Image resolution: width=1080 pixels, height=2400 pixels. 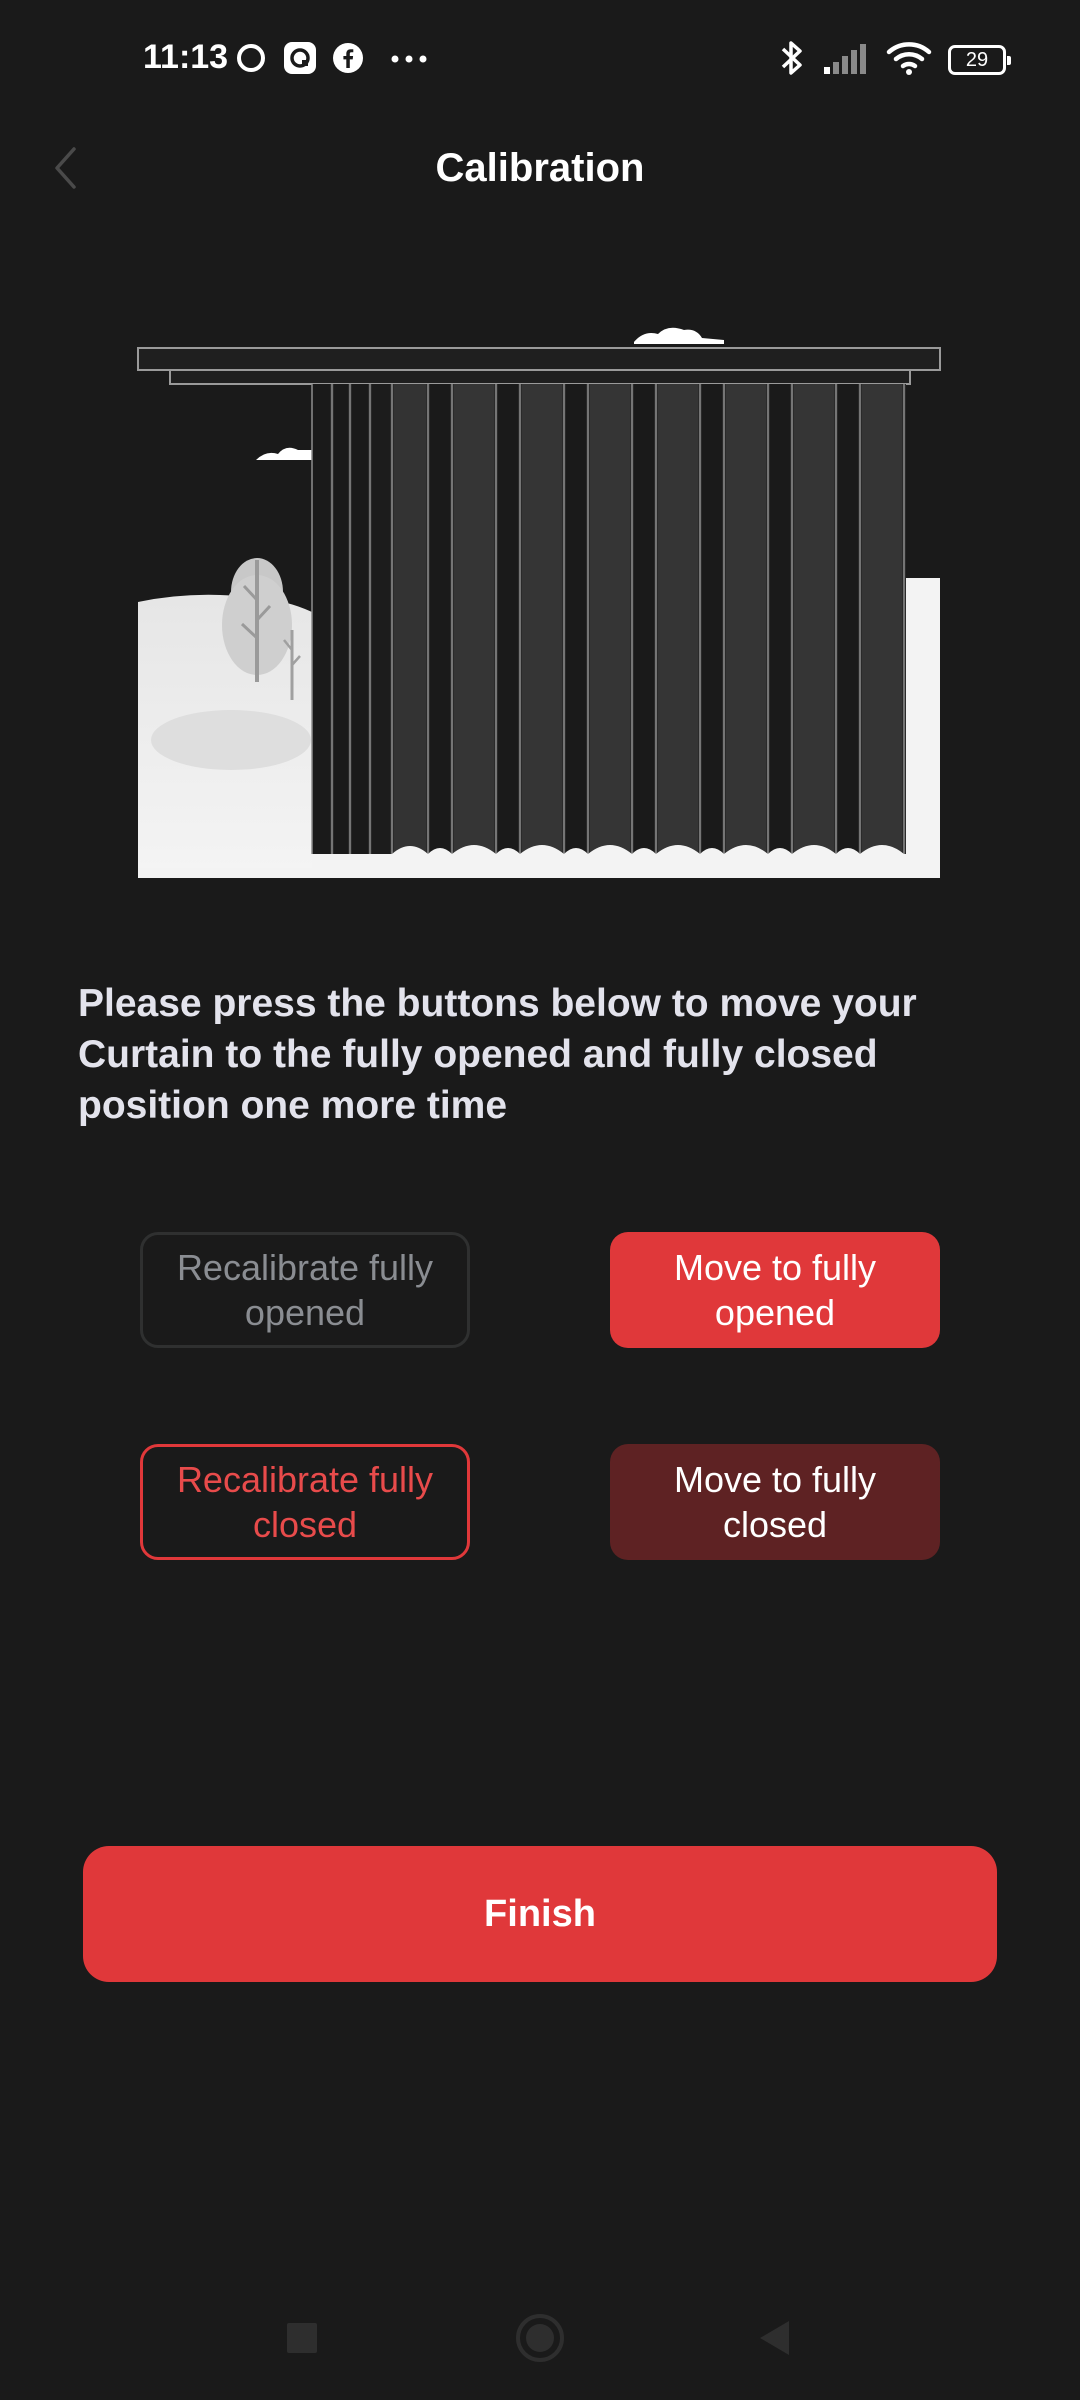 I want to click on move-to-fully-closed-button: Move to fully closed, so click(x=775, y=1502).